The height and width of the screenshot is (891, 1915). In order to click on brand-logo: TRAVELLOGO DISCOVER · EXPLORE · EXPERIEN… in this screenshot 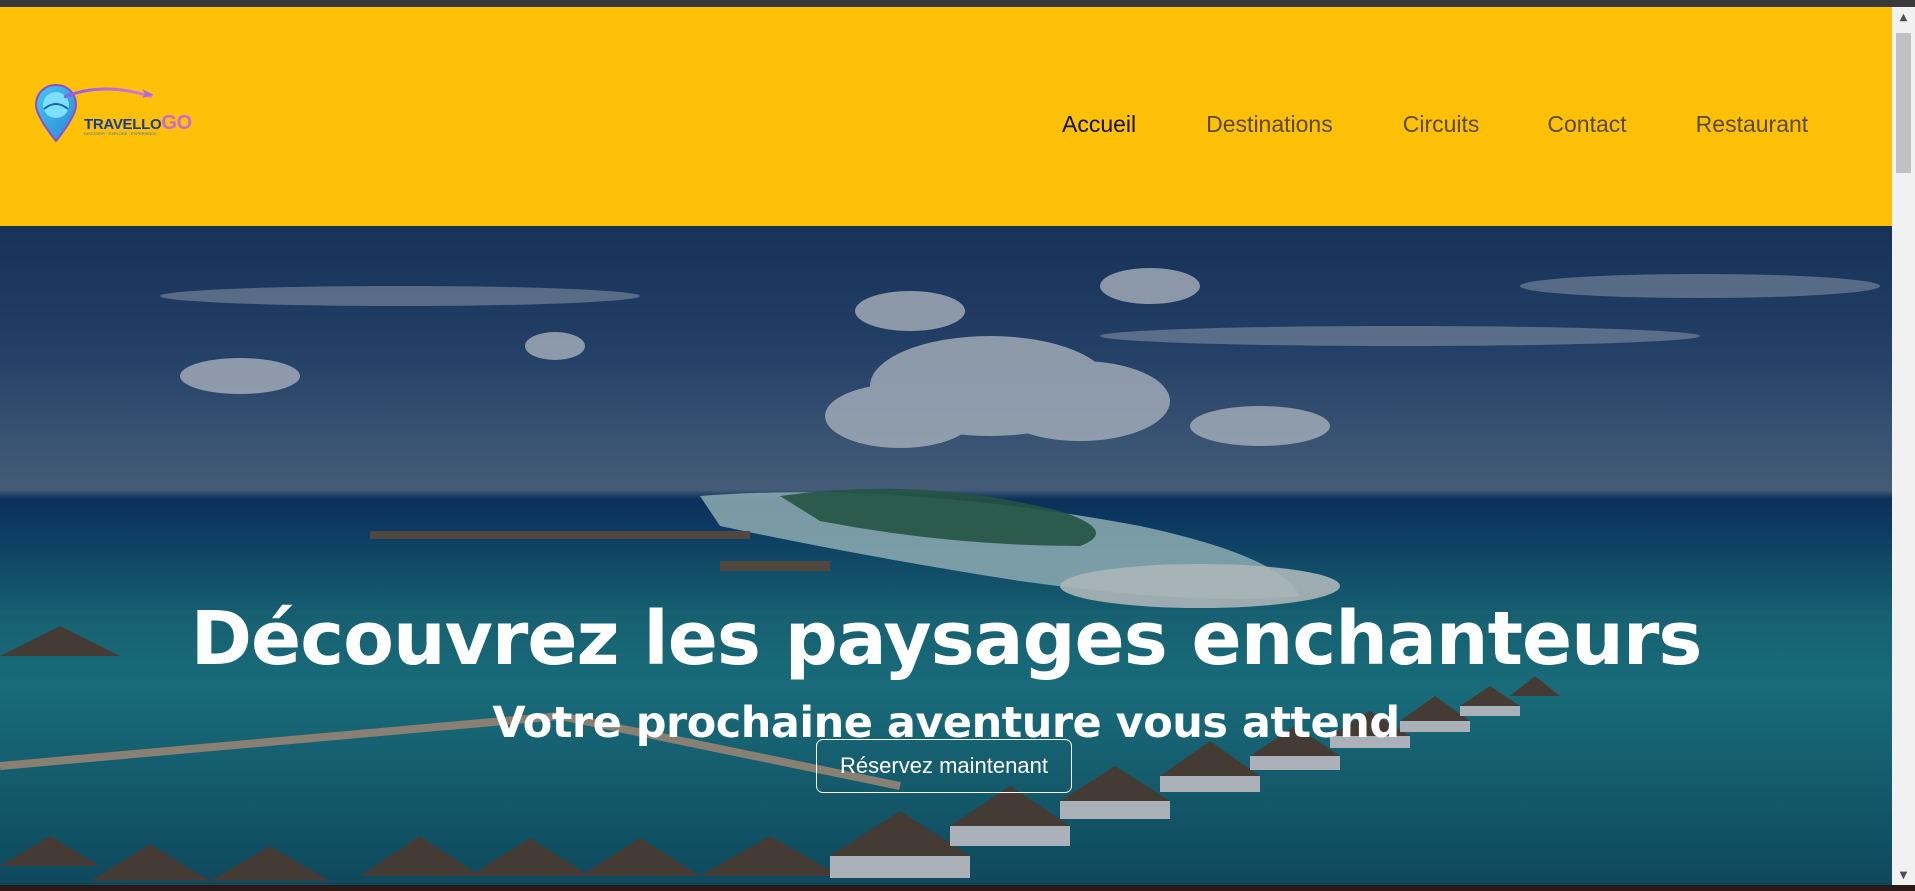, I will do `click(114, 116)`.